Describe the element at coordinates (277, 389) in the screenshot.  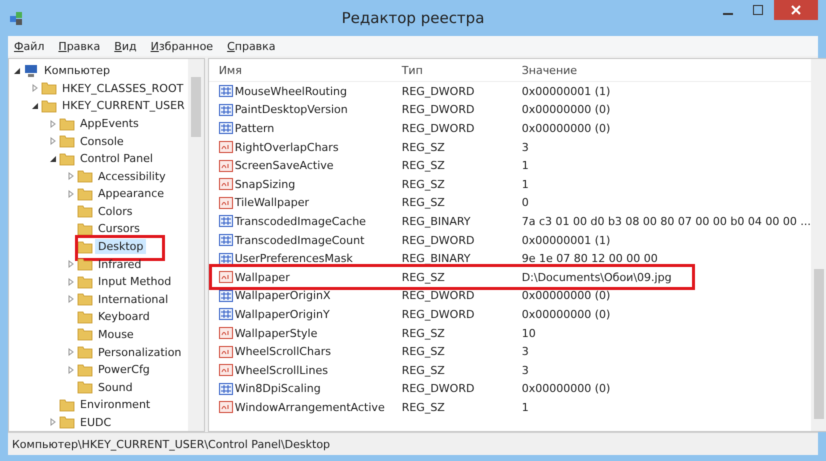
I see `value-name: Win8DpiScaling` at that location.